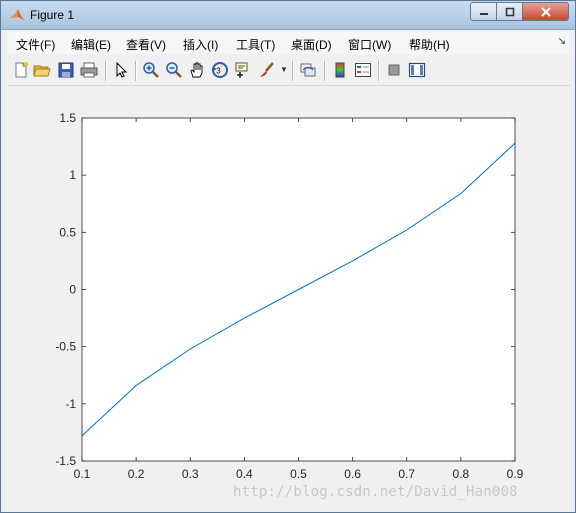 This screenshot has width=576, height=513. What do you see at coordinates (146, 44) in the screenshot?
I see `menu-view: 查看(V)` at bounding box center [146, 44].